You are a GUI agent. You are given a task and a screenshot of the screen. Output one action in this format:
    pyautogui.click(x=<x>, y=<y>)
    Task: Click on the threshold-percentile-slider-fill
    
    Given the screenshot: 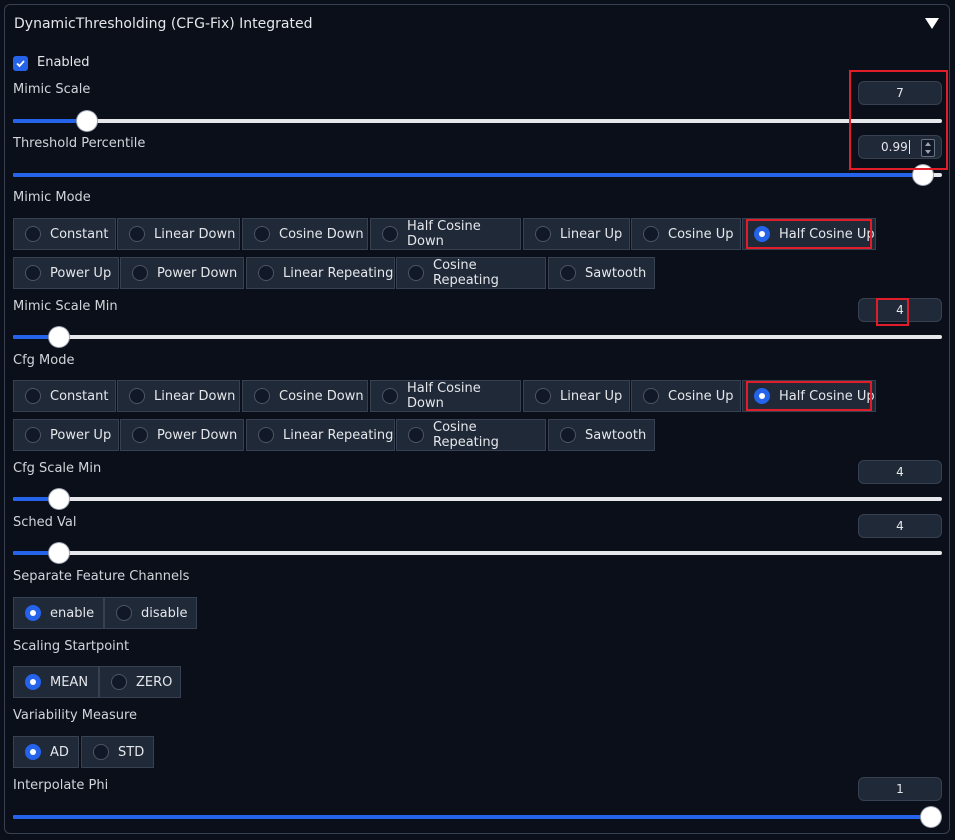 What is the action you would take?
    pyautogui.click(x=468, y=175)
    